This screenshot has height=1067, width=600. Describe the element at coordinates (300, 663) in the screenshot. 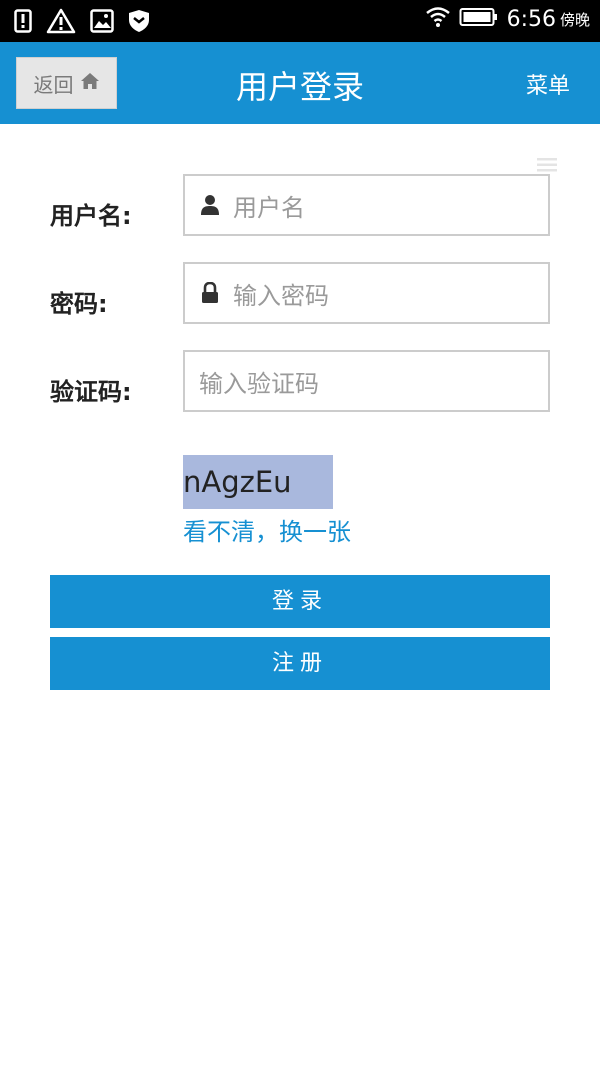

I see `register-button: 注册` at that location.